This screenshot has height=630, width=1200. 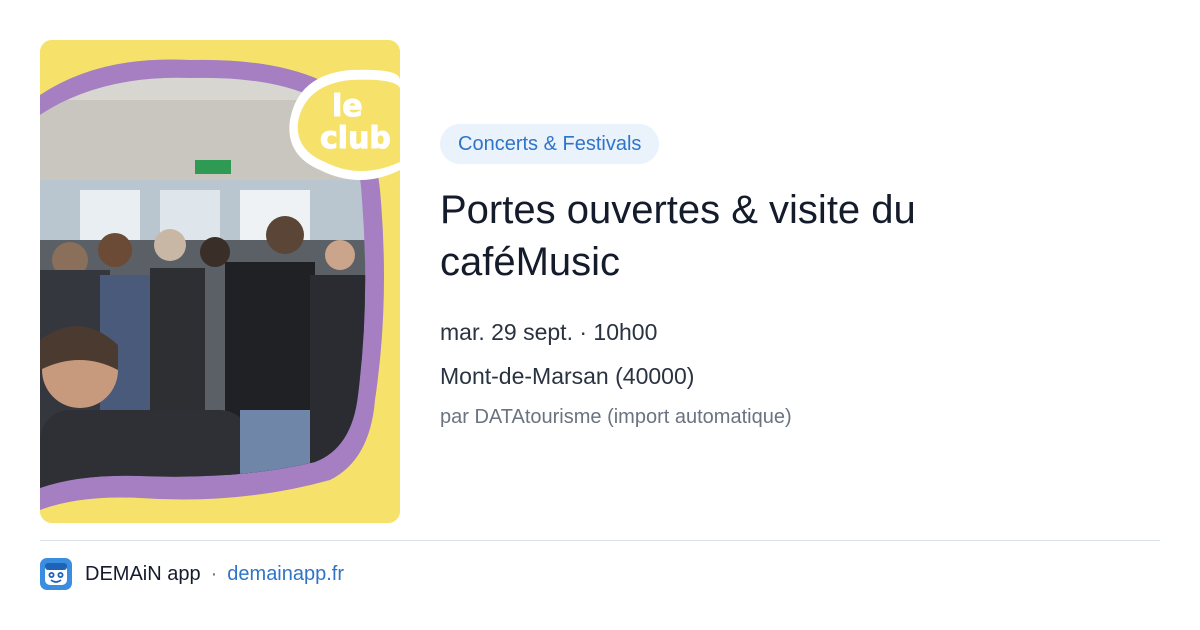 What do you see at coordinates (355, 138) in the screenshot?
I see `svg-text: club` at bounding box center [355, 138].